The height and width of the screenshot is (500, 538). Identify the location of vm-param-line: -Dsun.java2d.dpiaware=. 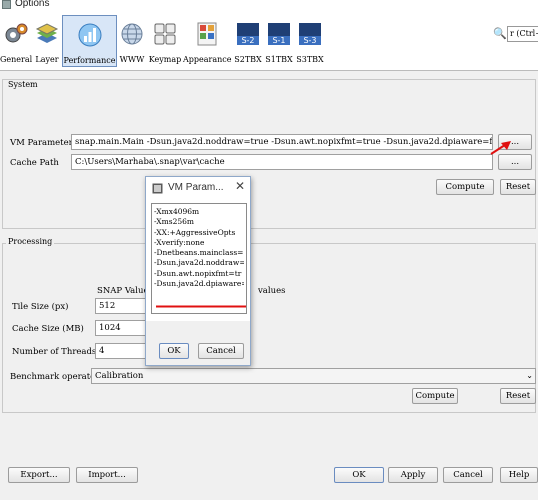
(199, 284).